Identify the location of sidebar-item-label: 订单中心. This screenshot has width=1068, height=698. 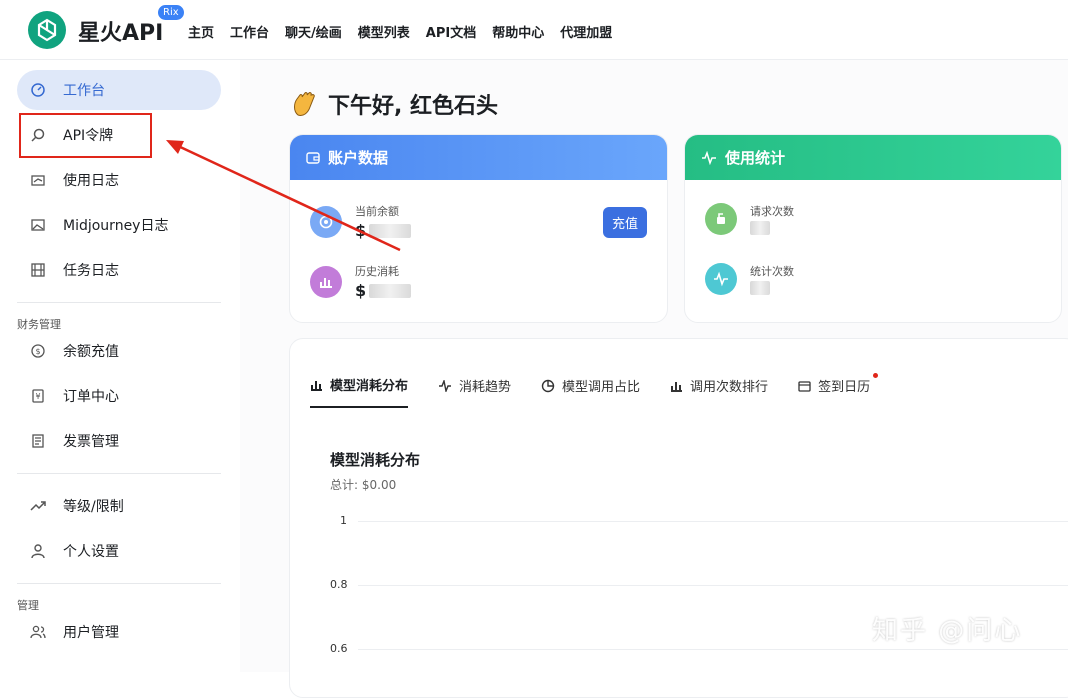
(91, 397).